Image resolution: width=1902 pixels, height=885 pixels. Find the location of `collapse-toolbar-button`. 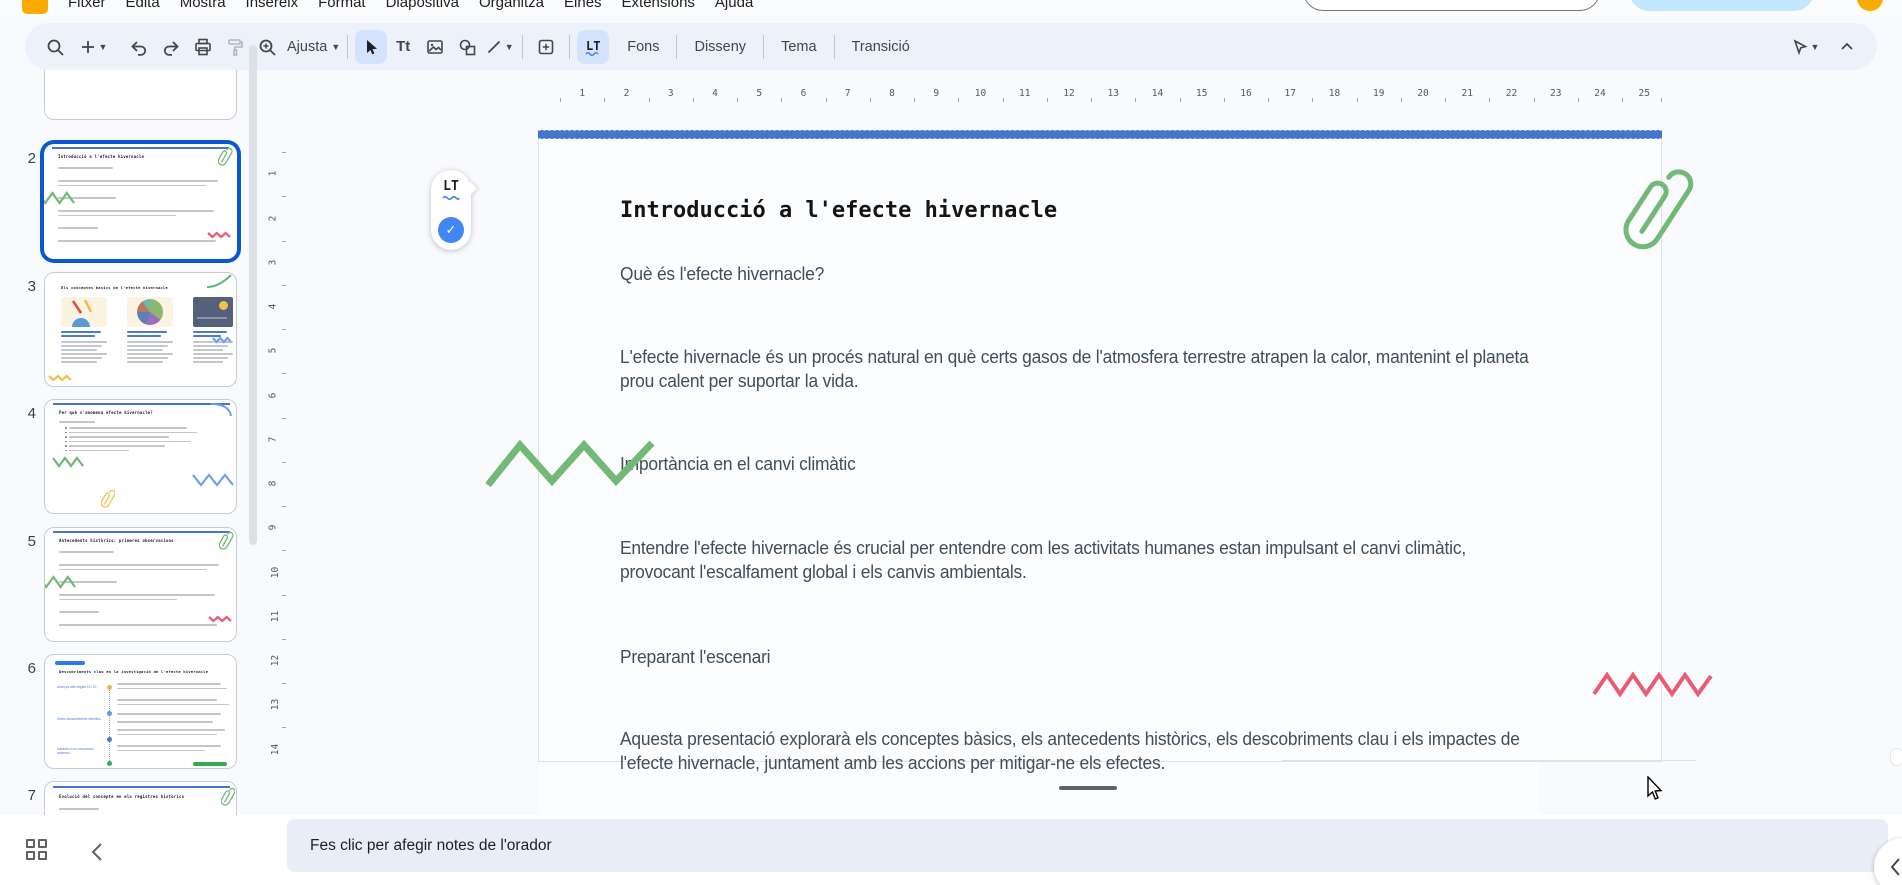

collapse-toolbar-button is located at coordinates (1847, 47).